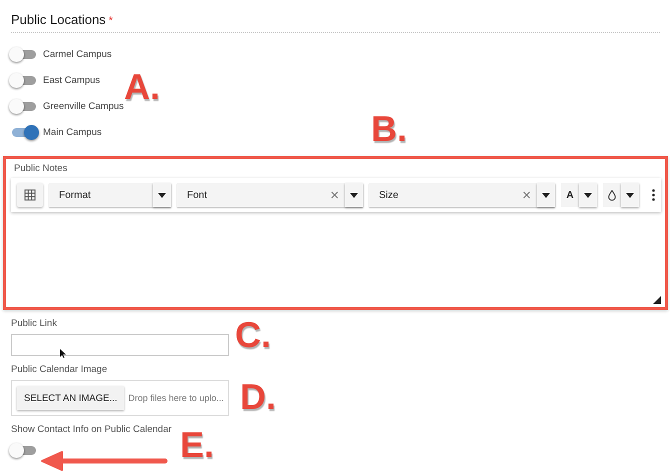  What do you see at coordinates (72, 132) in the screenshot?
I see `toggle-label: Main Campus` at bounding box center [72, 132].